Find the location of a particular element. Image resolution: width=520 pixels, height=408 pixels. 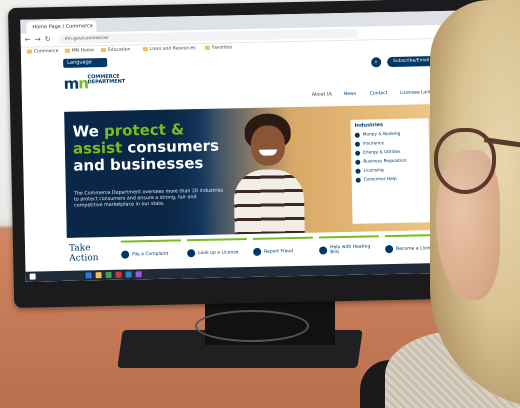

person-face is located at coordinates (268, 145).